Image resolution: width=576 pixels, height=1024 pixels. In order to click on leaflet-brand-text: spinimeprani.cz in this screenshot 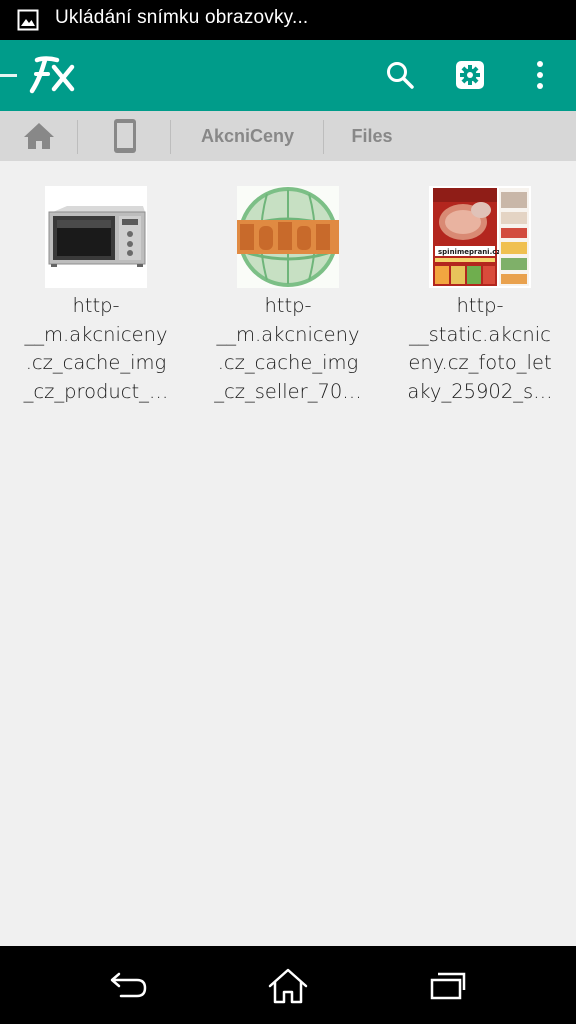, I will do `click(469, 252)`.